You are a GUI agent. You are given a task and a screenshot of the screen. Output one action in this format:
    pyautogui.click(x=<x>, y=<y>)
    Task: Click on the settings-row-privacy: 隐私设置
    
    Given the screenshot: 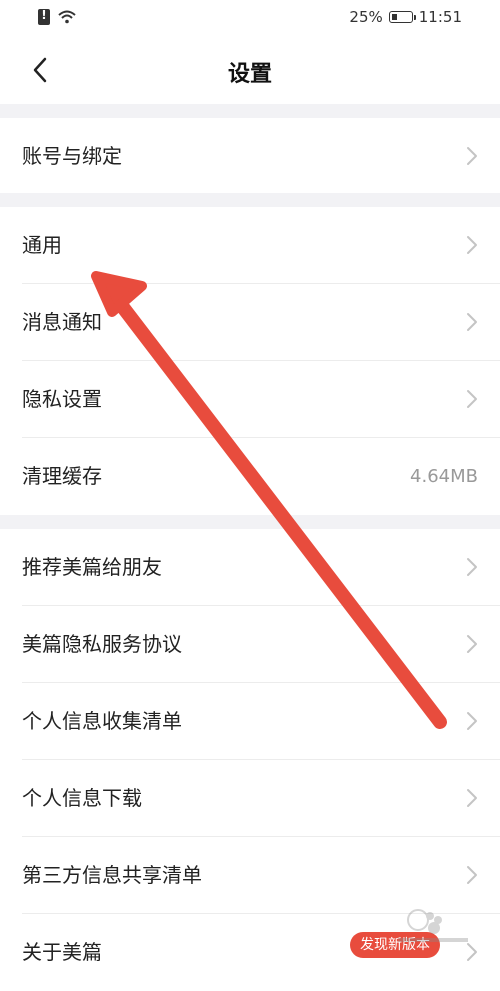 What is the action you would take?
    pyautogui.click(x=250, y=399)
    